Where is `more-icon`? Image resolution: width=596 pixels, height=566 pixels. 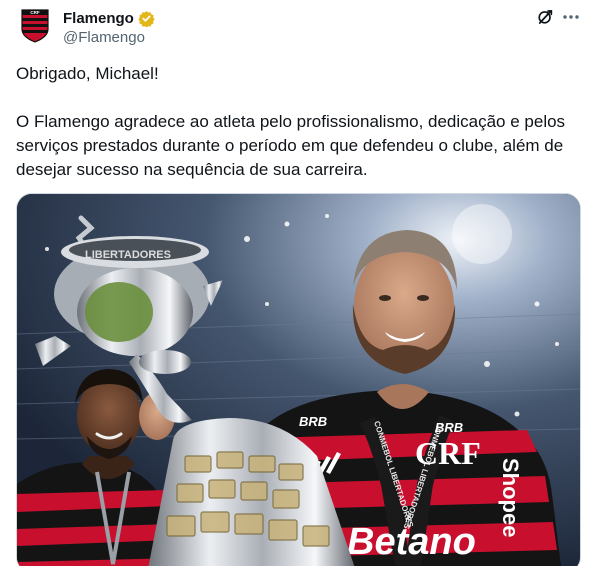
more-icon is located at coordinates (571, 17).